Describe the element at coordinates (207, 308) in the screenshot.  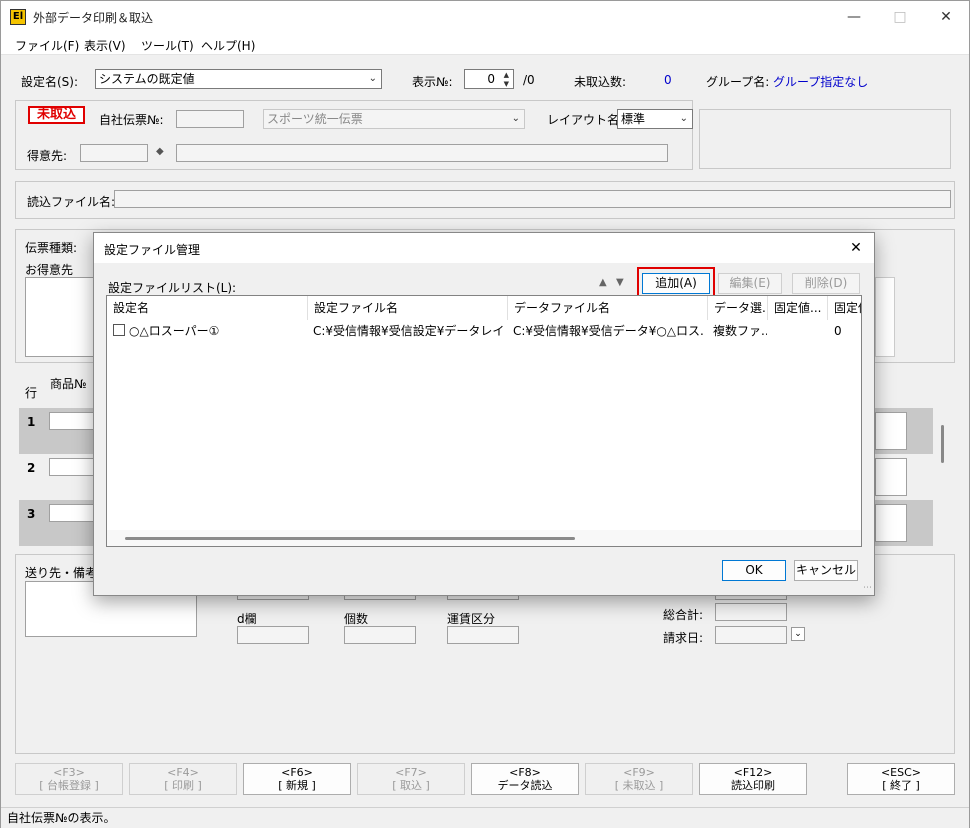
I see `column-header: 設定名` at that location.